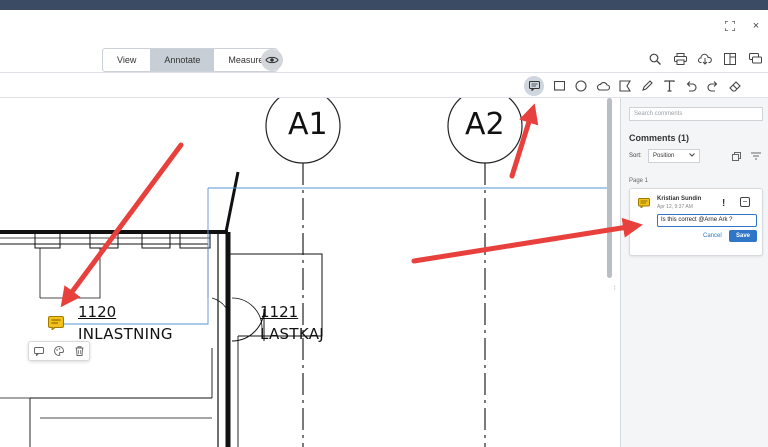  Describe the element at coordinates (746, 156) in the screenshot. I see `panel-actions` at that location.